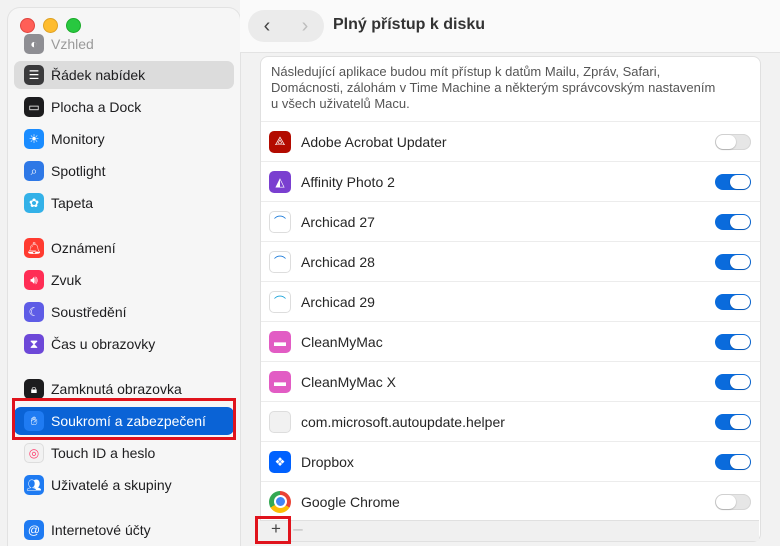 The width and height of the screenshot is (780, 546). What do you see at coordinates (510, 181) in the screenshot?
I see `app-row-affinity-photo-2: ◭ Affinity Photo 2` at bounding box center [510, 181].